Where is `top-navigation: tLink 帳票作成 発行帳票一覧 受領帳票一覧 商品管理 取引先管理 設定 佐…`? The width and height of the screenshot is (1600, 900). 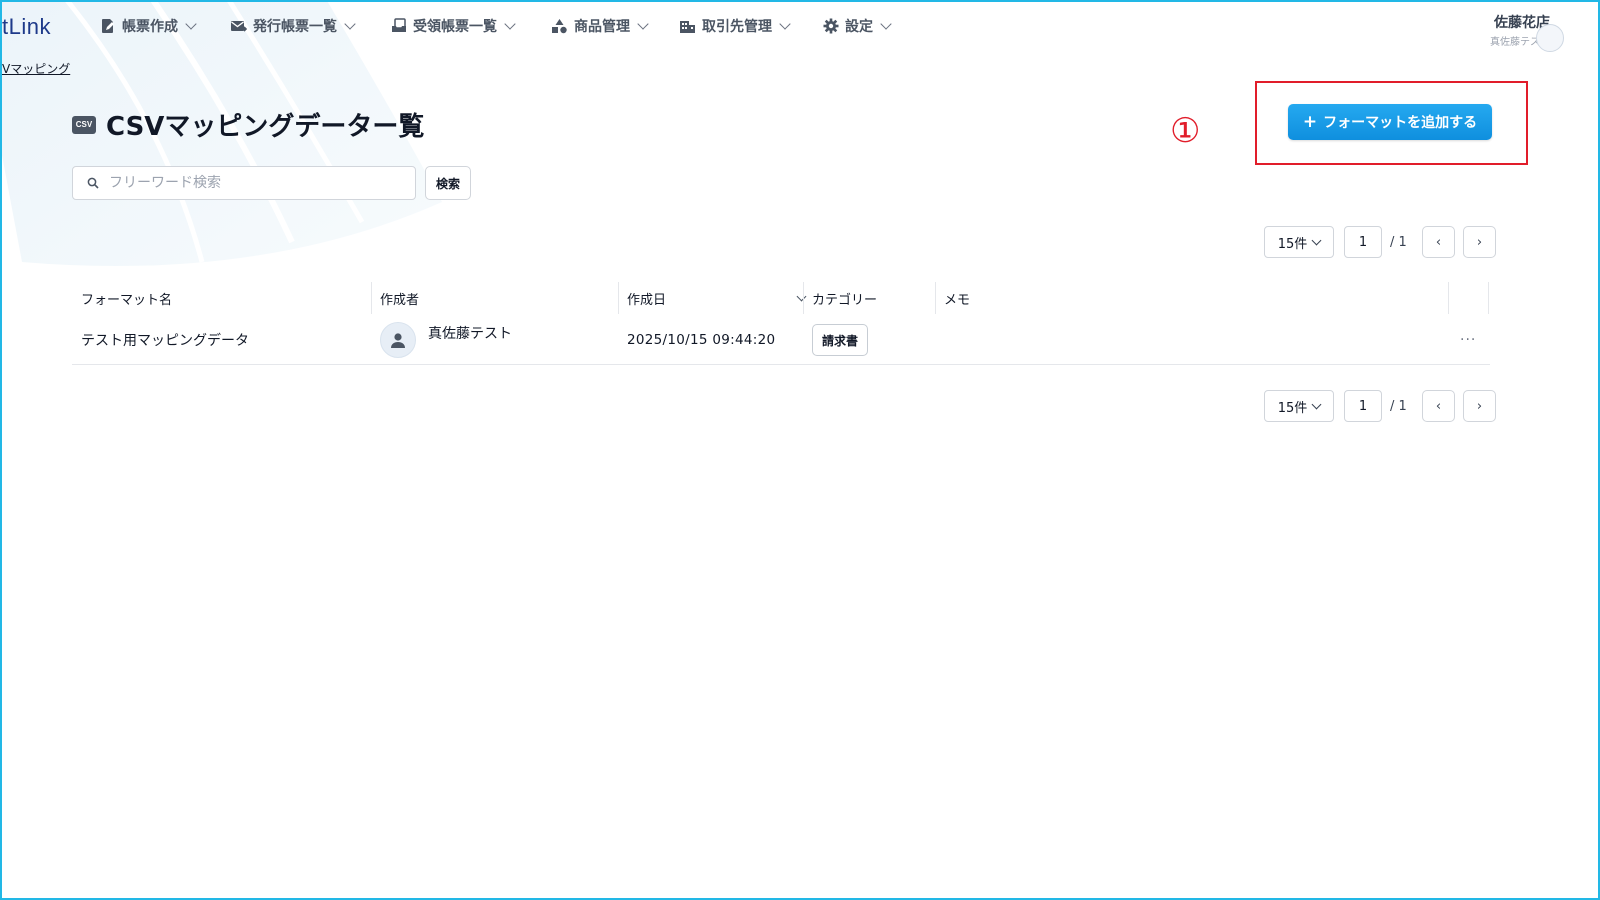 top-navigation: tLink 帳票作成 発行帳票一覧 受領帳票一覧 商品管理 取引先管理 設定 佐… is located at coordinates (800, 27).